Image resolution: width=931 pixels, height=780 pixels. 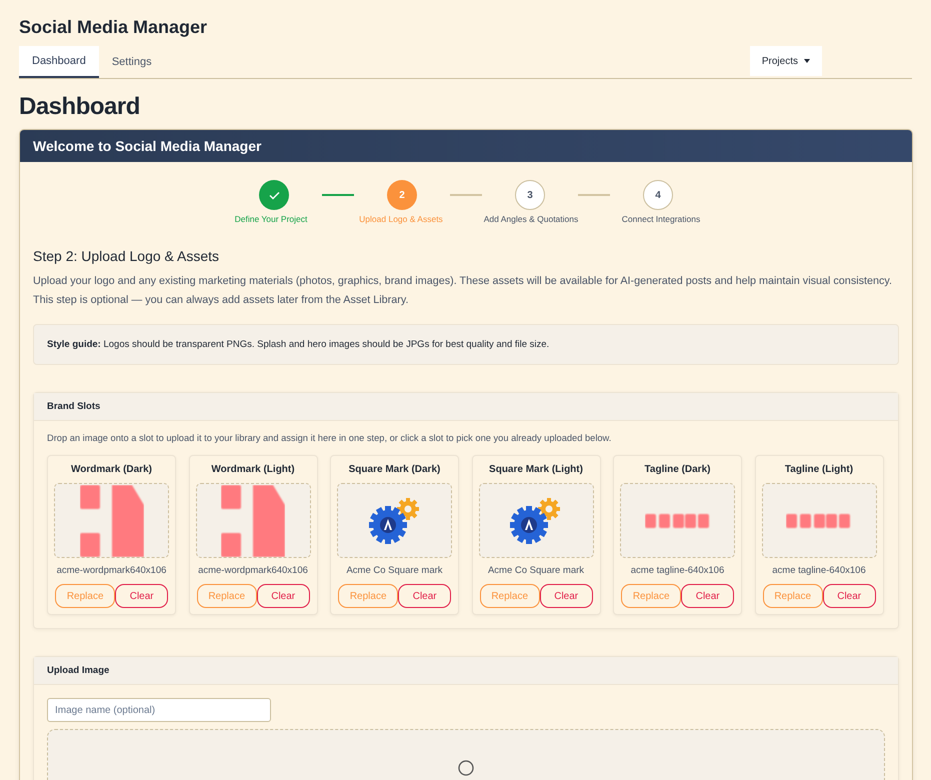 I want to click on brand-slot-card: Wordmark (Light) acme-wordpmark640x106 Replace Clear, so click(x=253, y=535).